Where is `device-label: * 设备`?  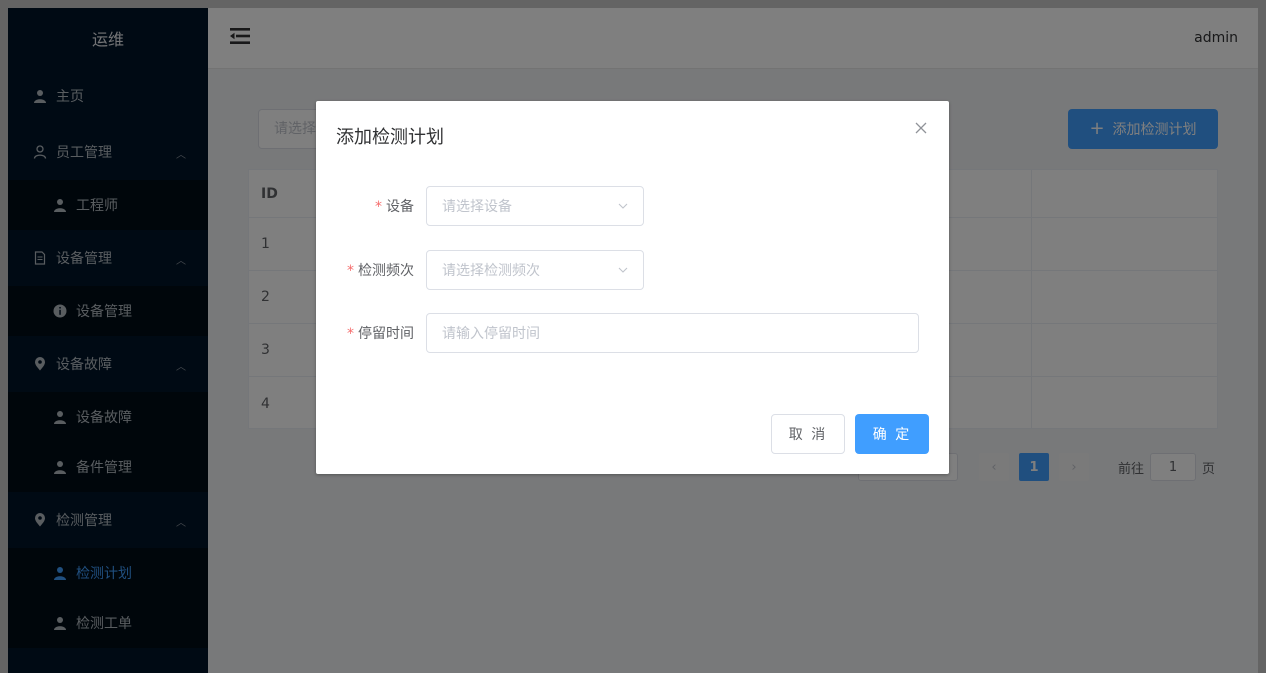
device-label: * 设备 is located at coordinates (394, 207).